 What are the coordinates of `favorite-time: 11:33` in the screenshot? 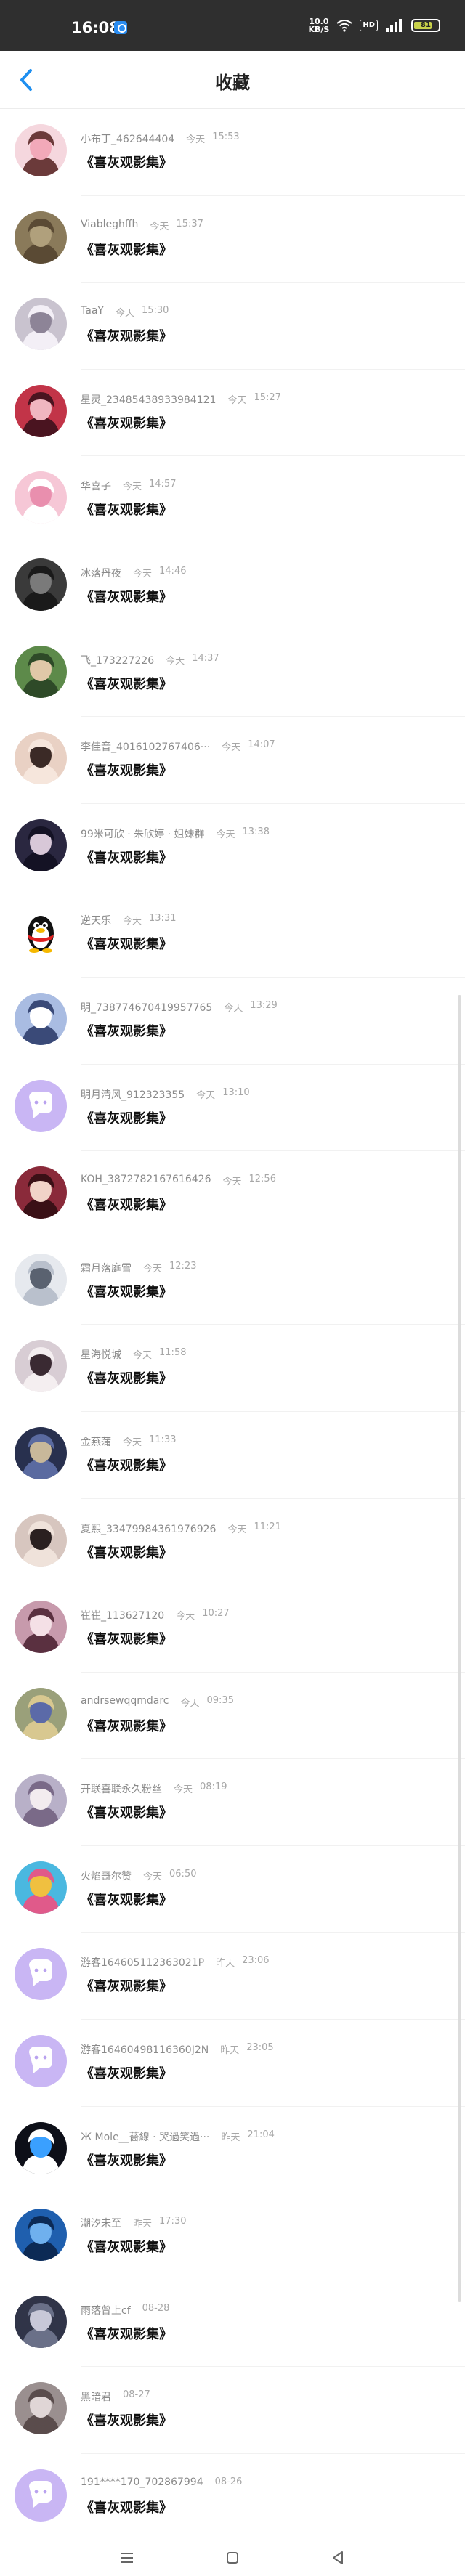 It's located at (163, 1439).